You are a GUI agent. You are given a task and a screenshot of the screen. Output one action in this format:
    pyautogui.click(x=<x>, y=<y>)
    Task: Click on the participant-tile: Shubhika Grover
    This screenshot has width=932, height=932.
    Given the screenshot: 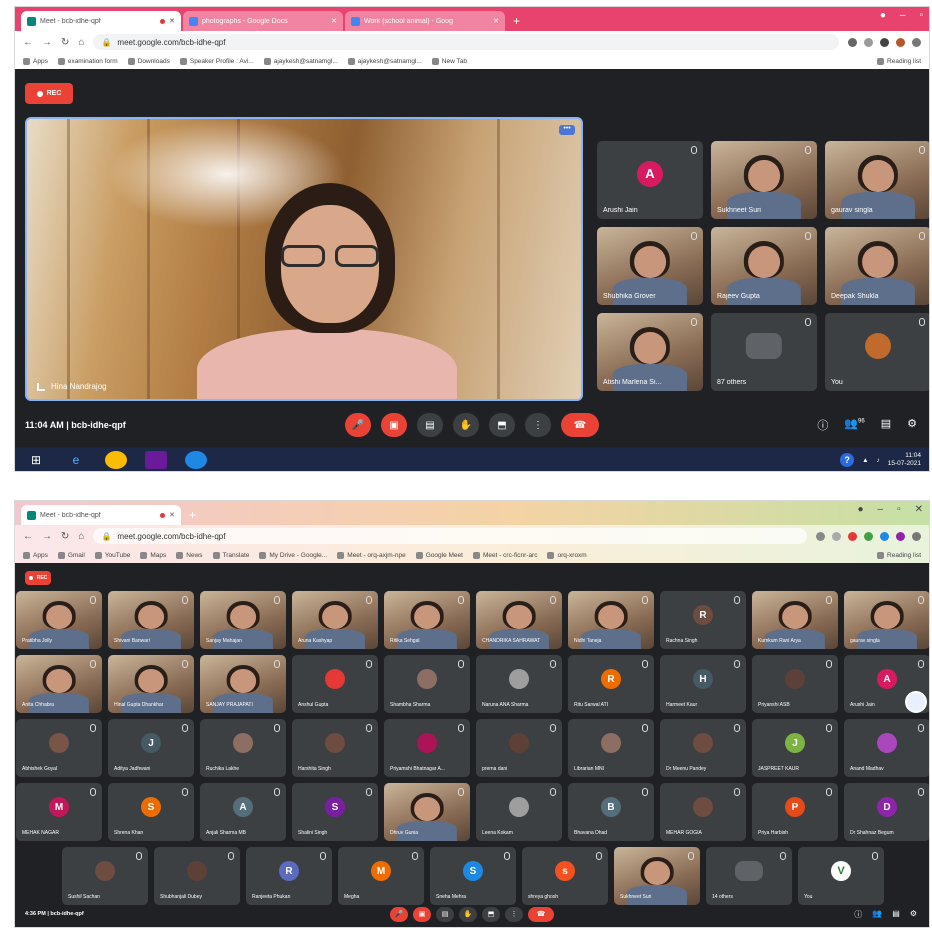 What is the action you would take?
    pyautogui.click(x=650, y=266)
    